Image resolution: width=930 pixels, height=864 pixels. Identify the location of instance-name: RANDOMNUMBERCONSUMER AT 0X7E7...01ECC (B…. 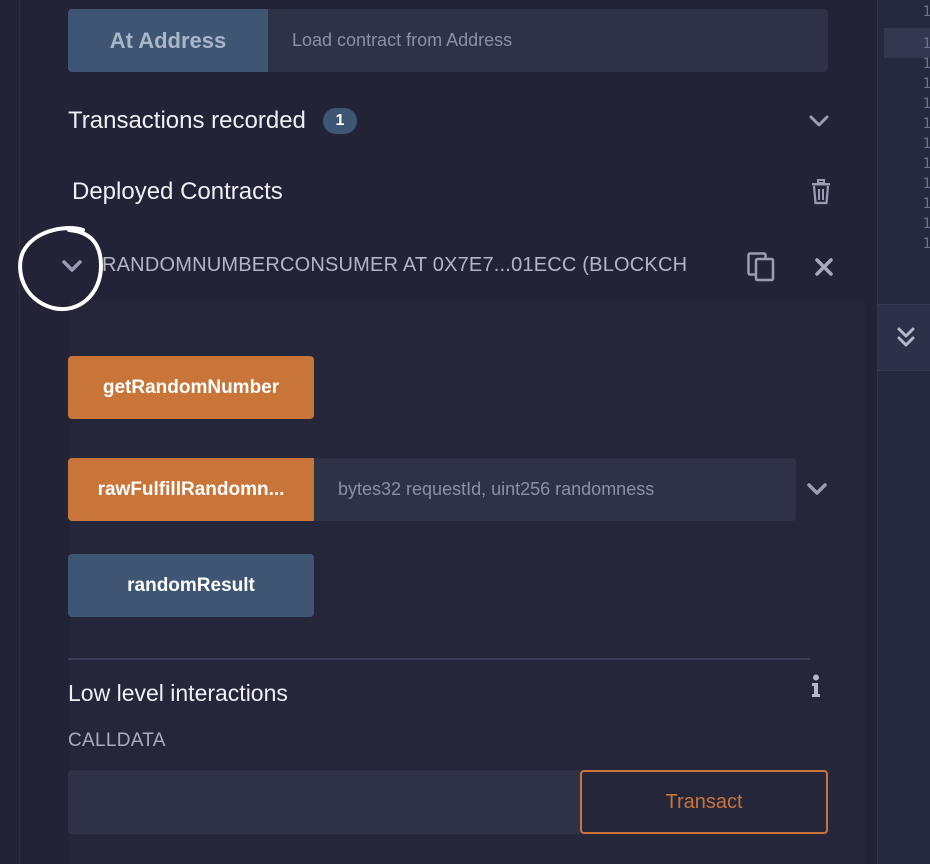
(395, 265).